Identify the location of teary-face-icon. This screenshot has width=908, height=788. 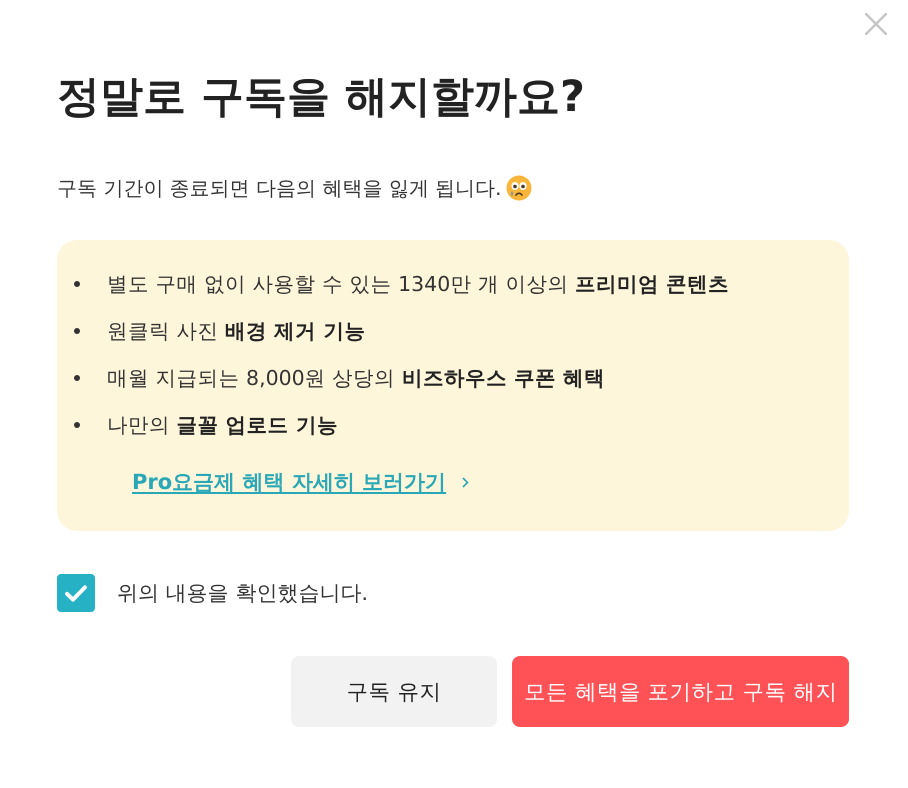
(519, 188).